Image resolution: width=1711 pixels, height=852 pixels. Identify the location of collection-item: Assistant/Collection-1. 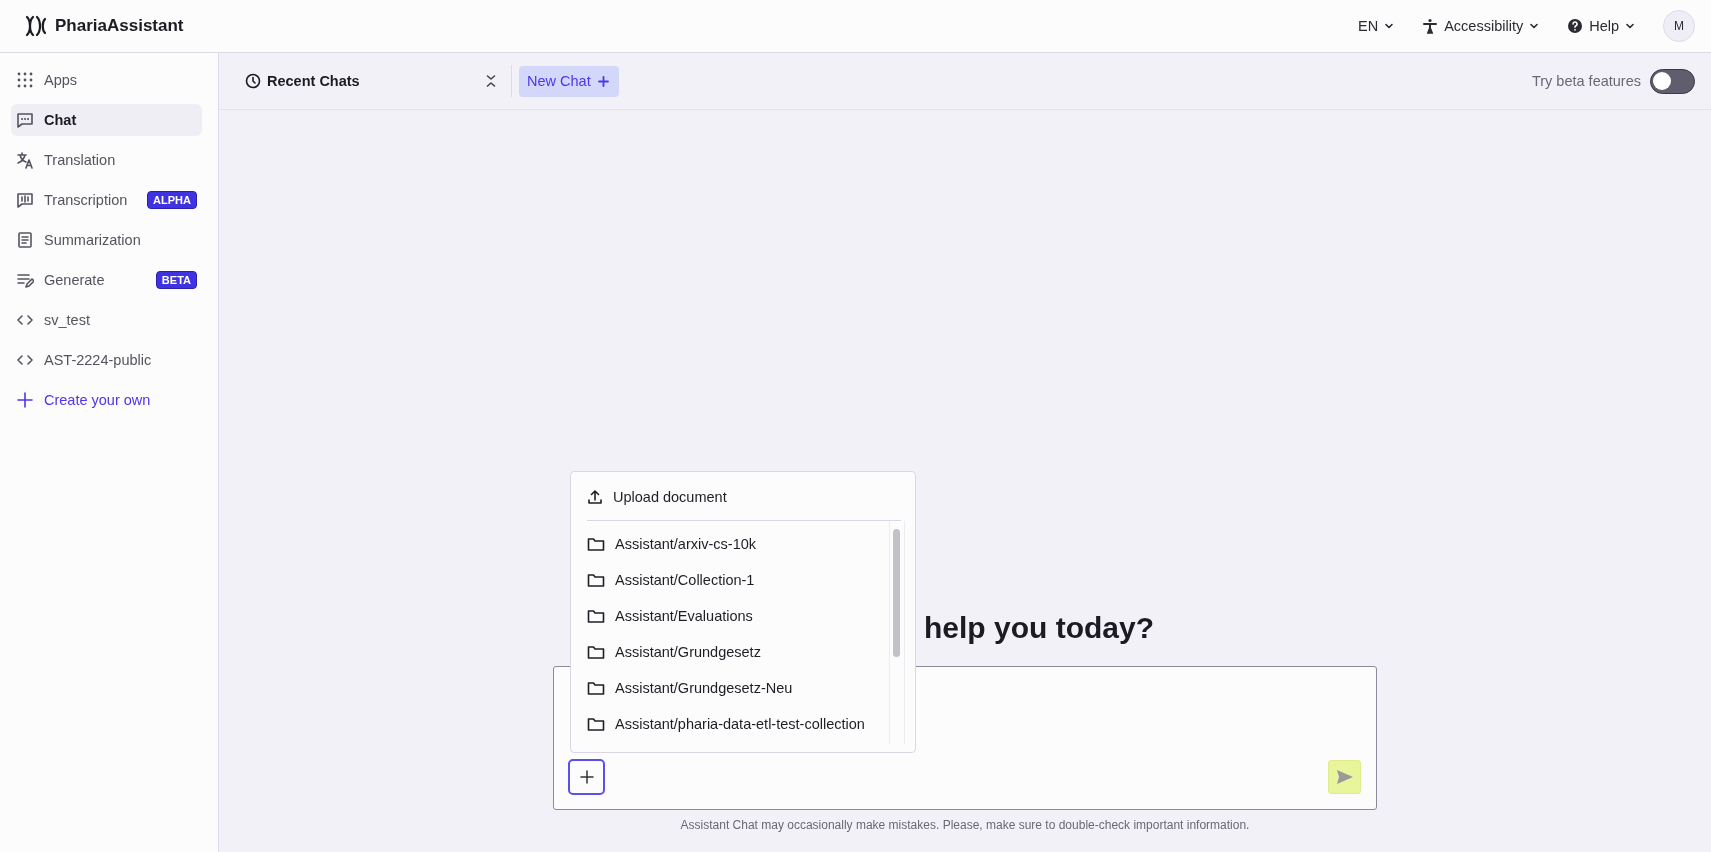
(736, 580).